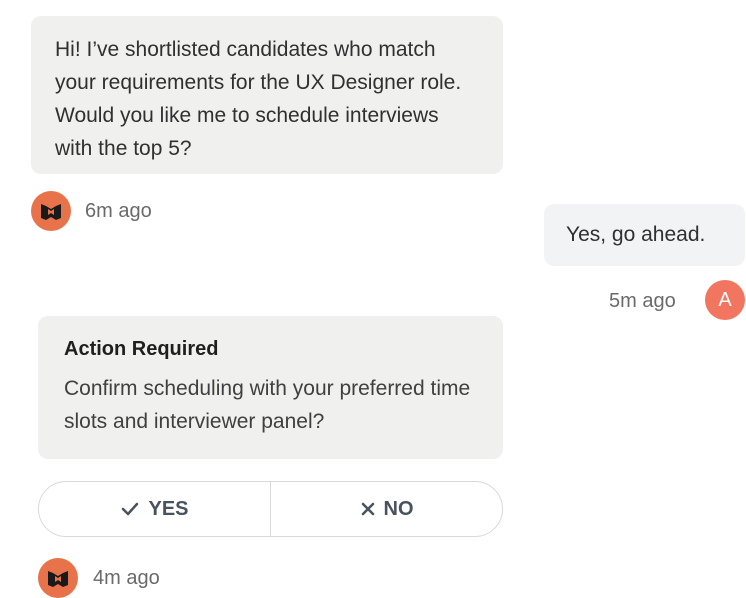 The height and width of the screenshot is (598, 746). I want to click on action-title: Action Required, so click(141, 349).